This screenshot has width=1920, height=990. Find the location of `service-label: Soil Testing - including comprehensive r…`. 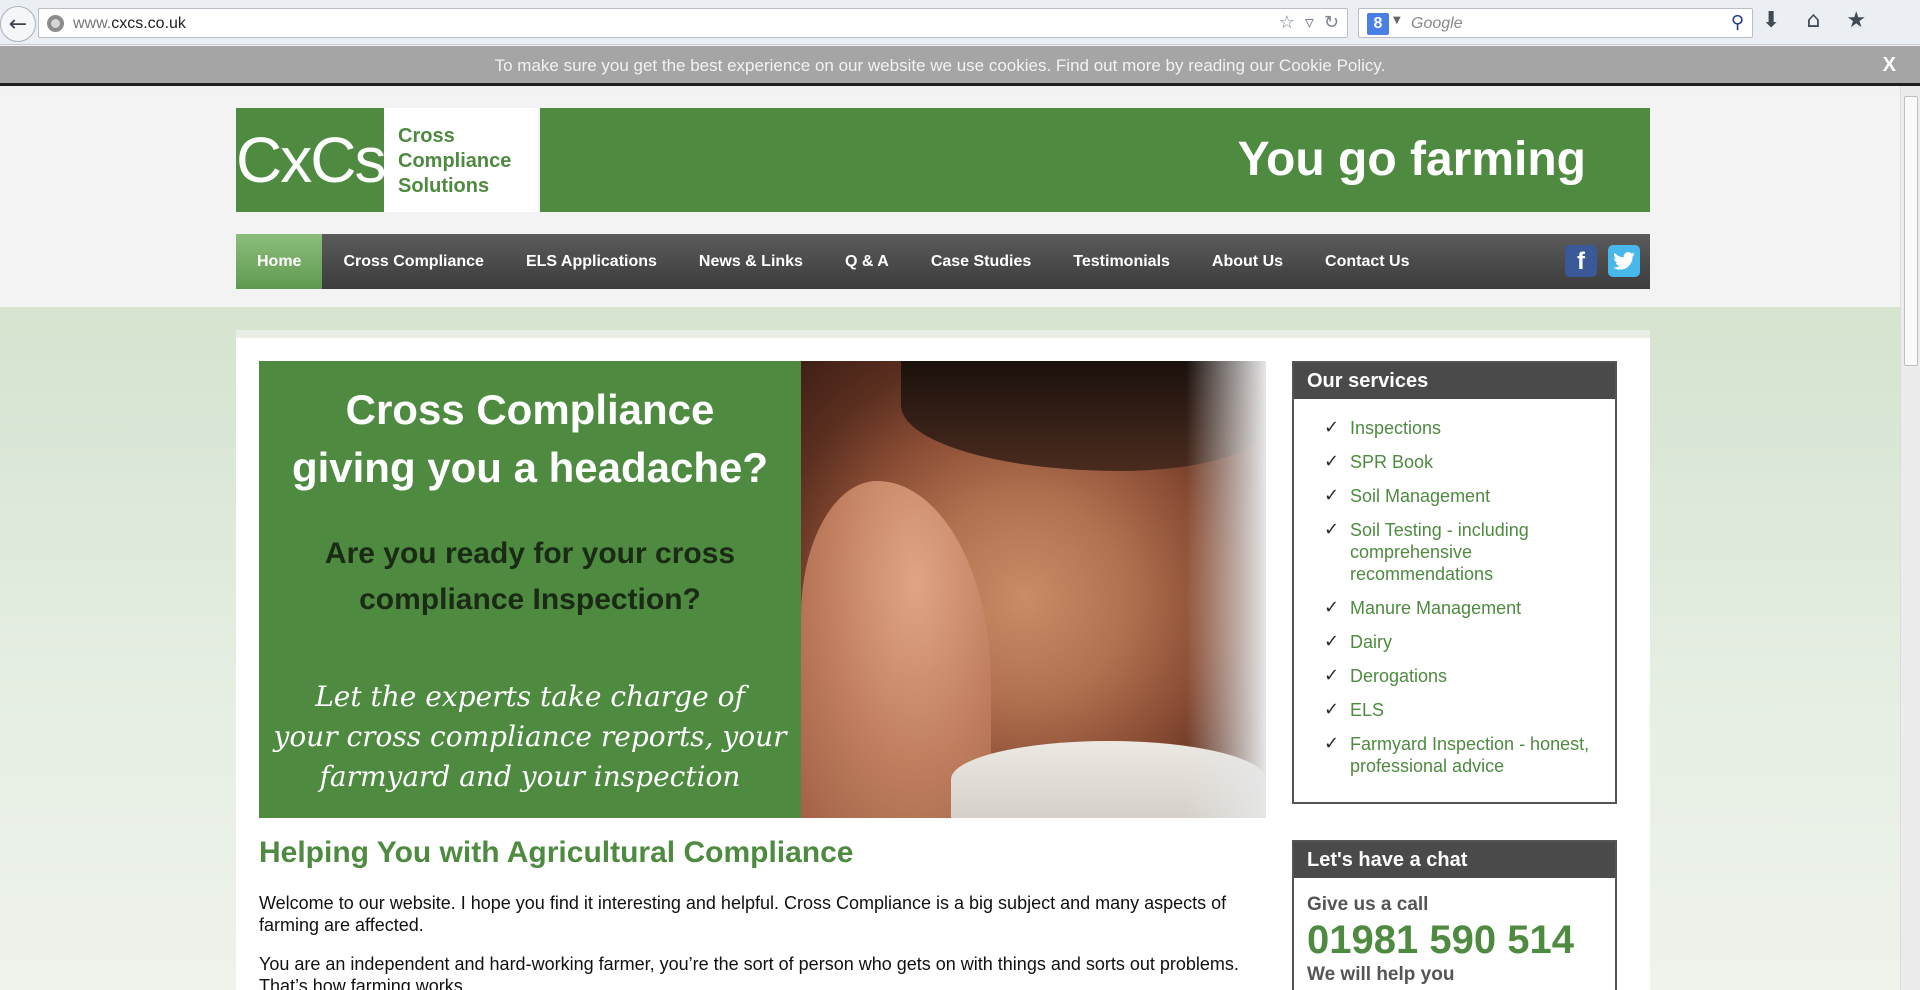

service-label: Soil Testing - including comprehensive r… is located at coordinates (1439, 552).